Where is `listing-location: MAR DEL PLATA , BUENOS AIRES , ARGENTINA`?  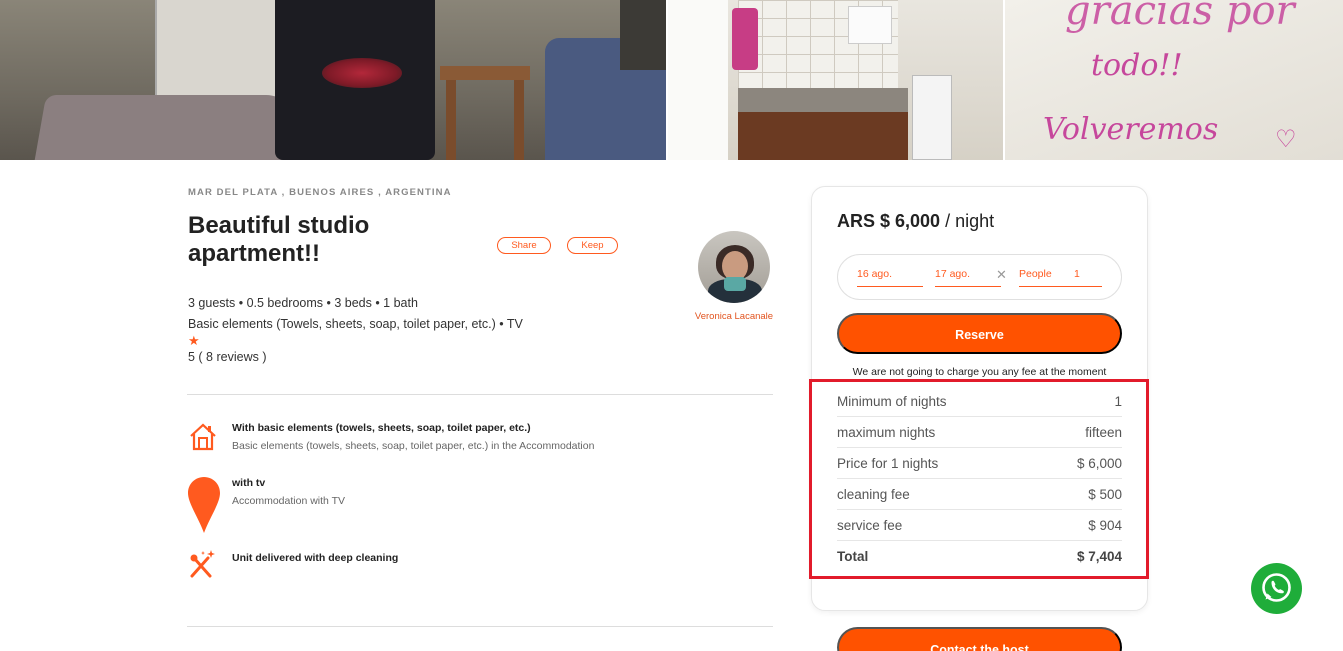 listing-location: MAR DEL PLATA , BUENOS AIRES , ARGENTINA is located at coordinates (320, 192).